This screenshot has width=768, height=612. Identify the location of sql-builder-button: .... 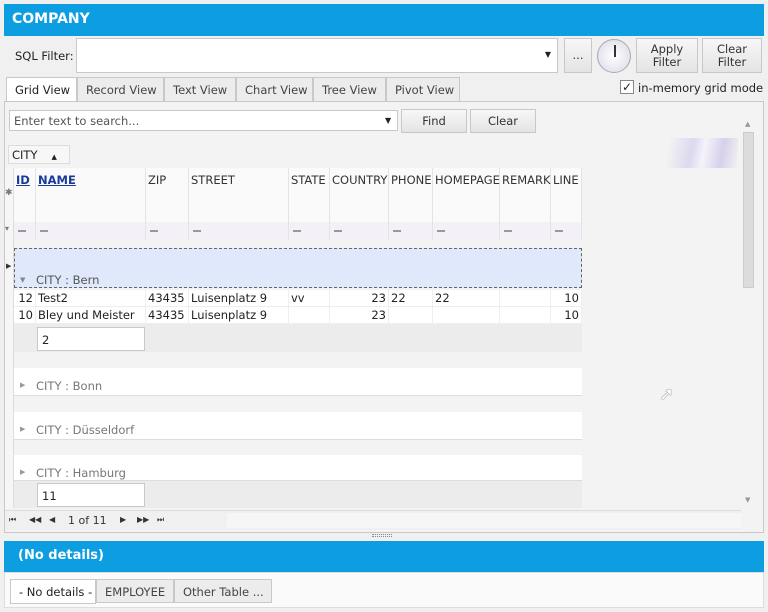
(578, 55).